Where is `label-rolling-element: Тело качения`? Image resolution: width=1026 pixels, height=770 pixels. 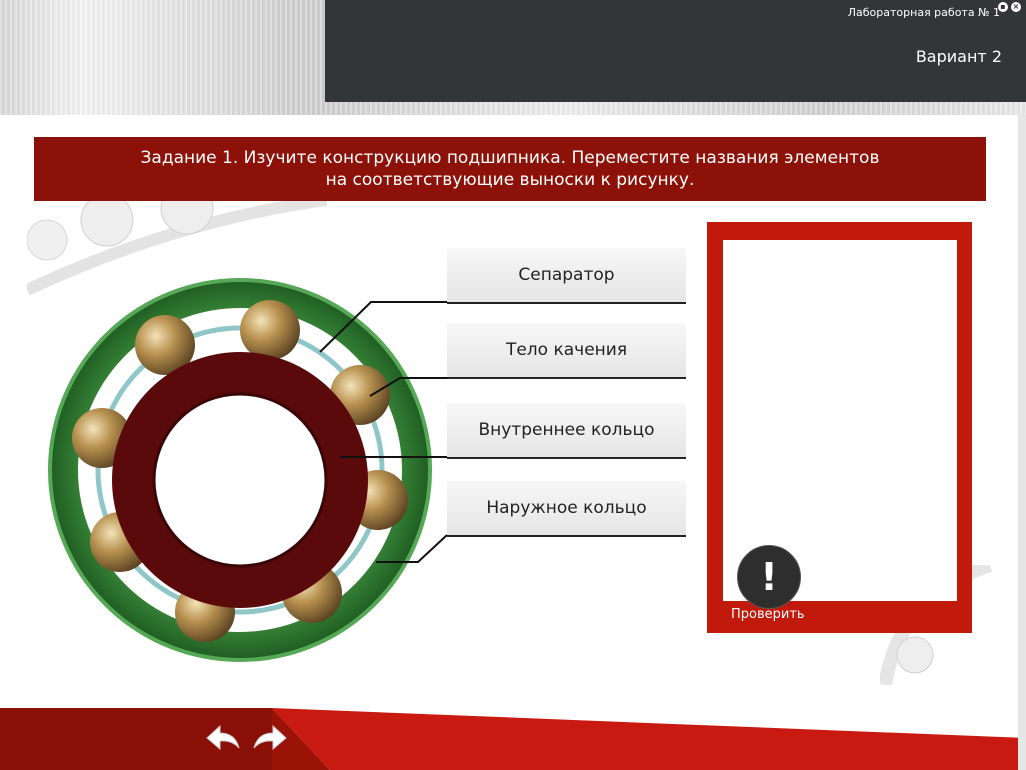
label-rolling-element: Тело качения is located at coordinates (566, 351).